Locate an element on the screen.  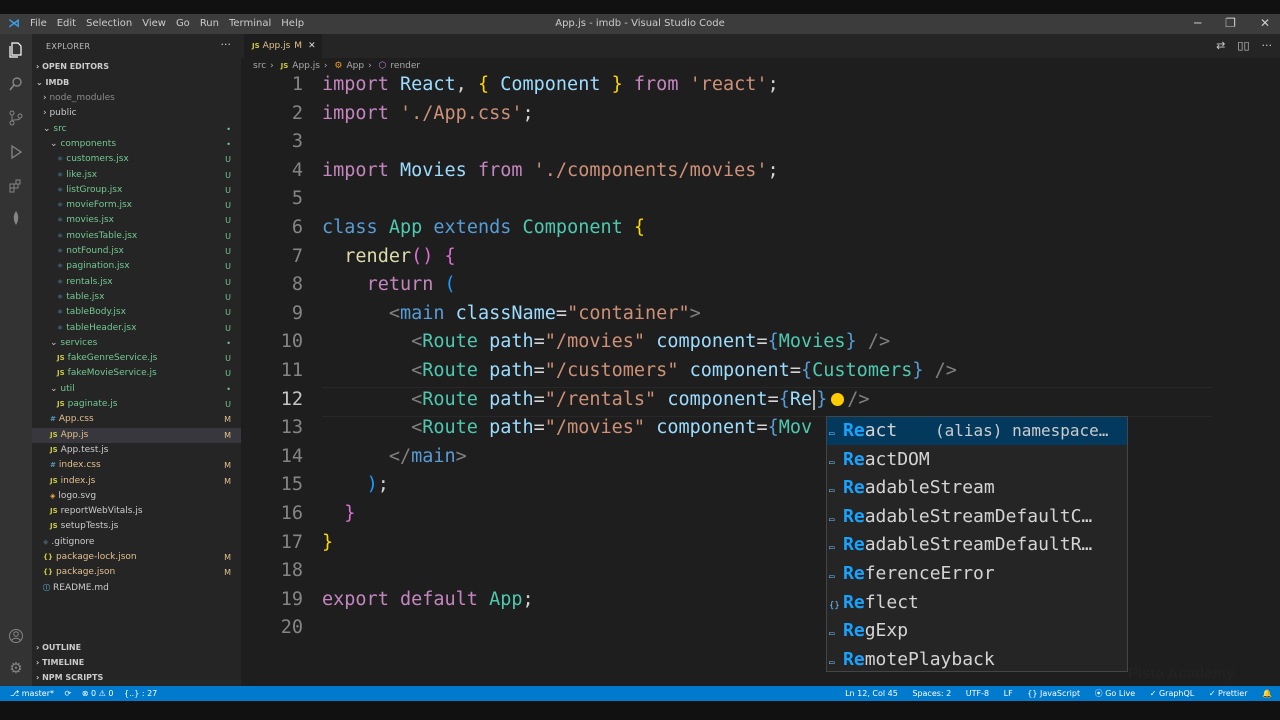
status-sync: ⟳ is located at coordinates (68, 693).